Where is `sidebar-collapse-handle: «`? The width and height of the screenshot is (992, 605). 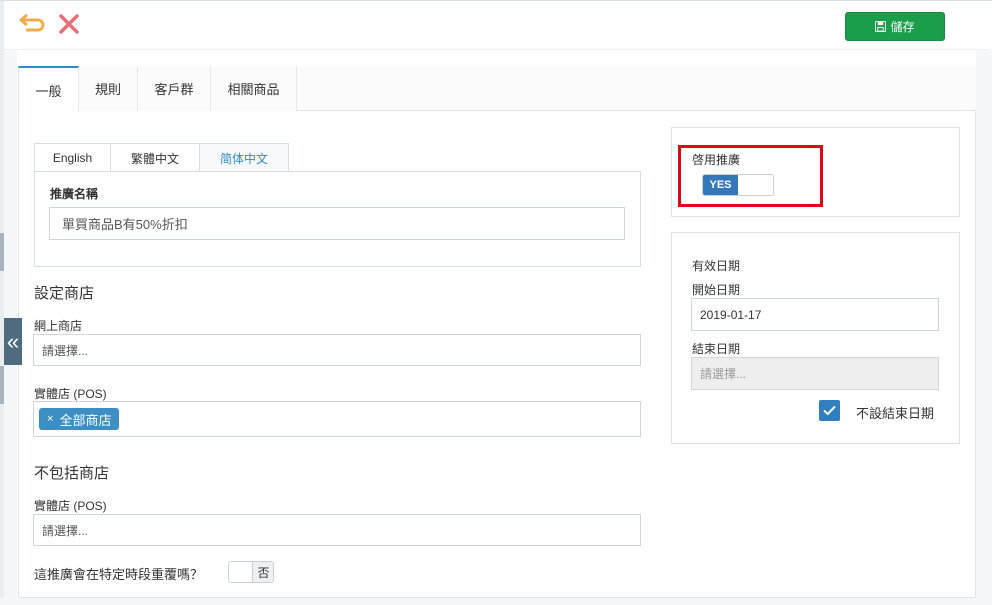 sidebar-collapse-handle: « is located at coordinates (13, 341).